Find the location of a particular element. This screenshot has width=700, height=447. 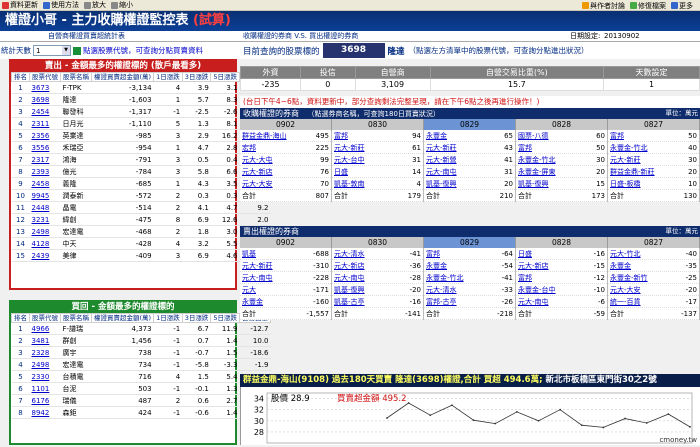

query-code: 3698 is located at coordinates (353, 50).